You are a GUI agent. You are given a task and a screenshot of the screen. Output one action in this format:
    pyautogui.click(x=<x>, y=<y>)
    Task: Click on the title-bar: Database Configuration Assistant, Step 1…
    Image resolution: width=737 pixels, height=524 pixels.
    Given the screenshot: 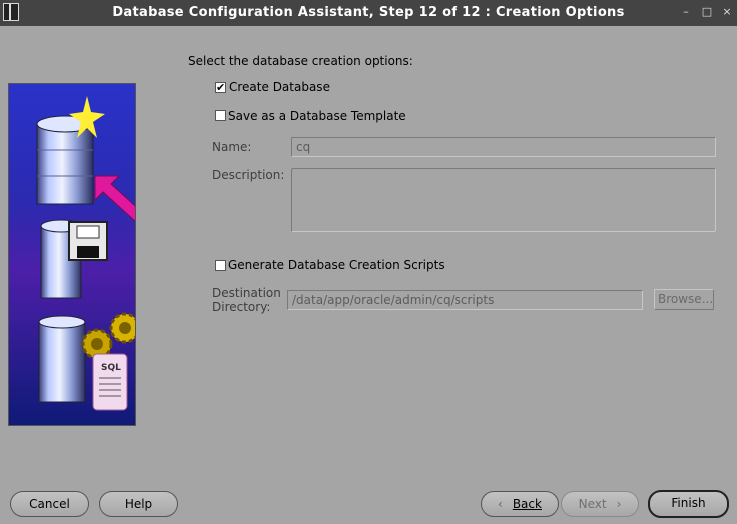 What is the action you would take?
    pyautogui.click(x=368, y=13)
    